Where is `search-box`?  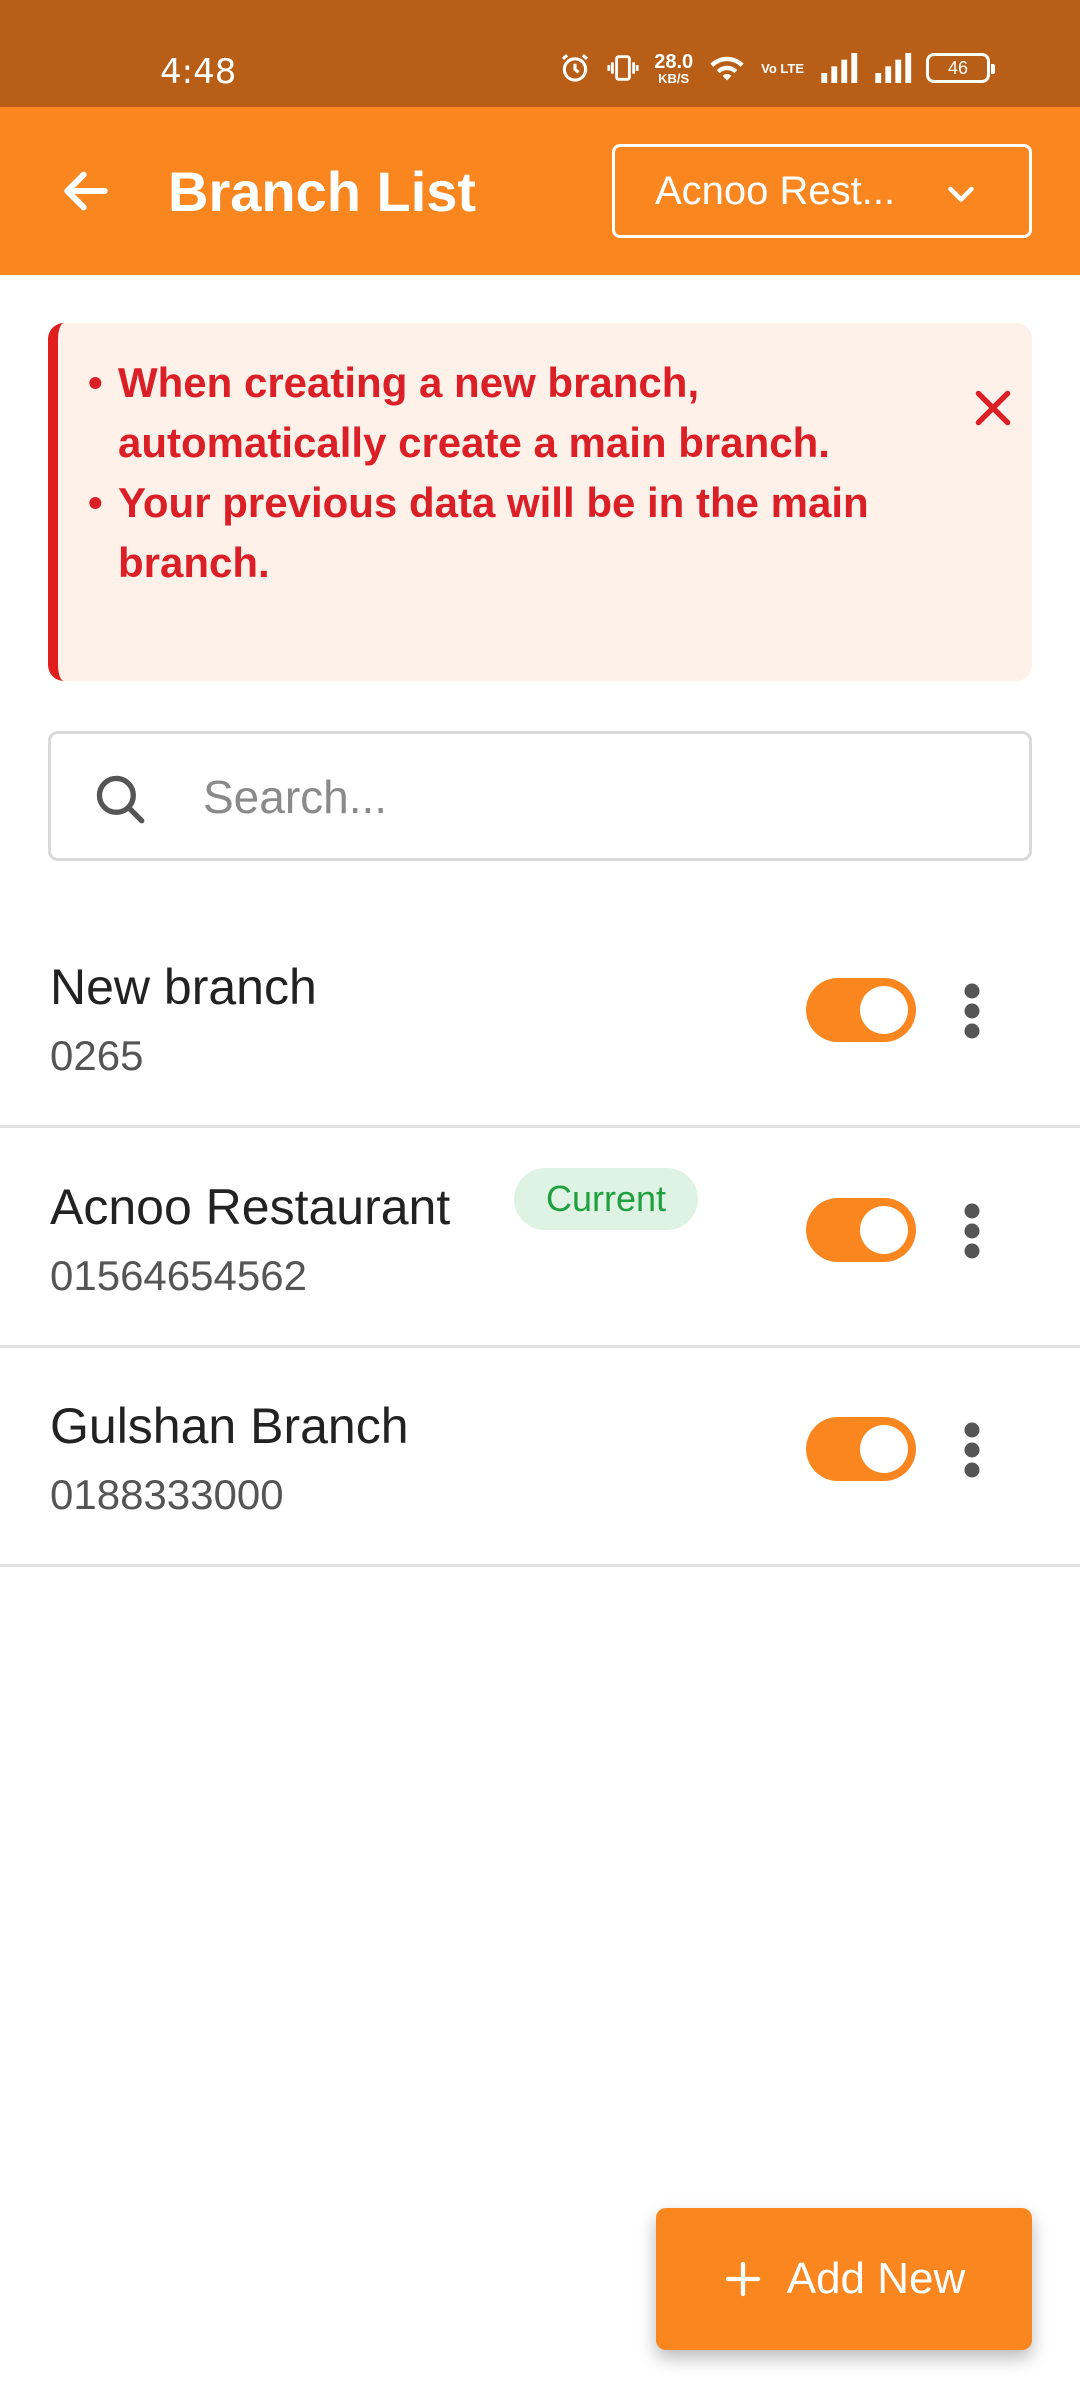
search-box is located at coordinates (540, 796).